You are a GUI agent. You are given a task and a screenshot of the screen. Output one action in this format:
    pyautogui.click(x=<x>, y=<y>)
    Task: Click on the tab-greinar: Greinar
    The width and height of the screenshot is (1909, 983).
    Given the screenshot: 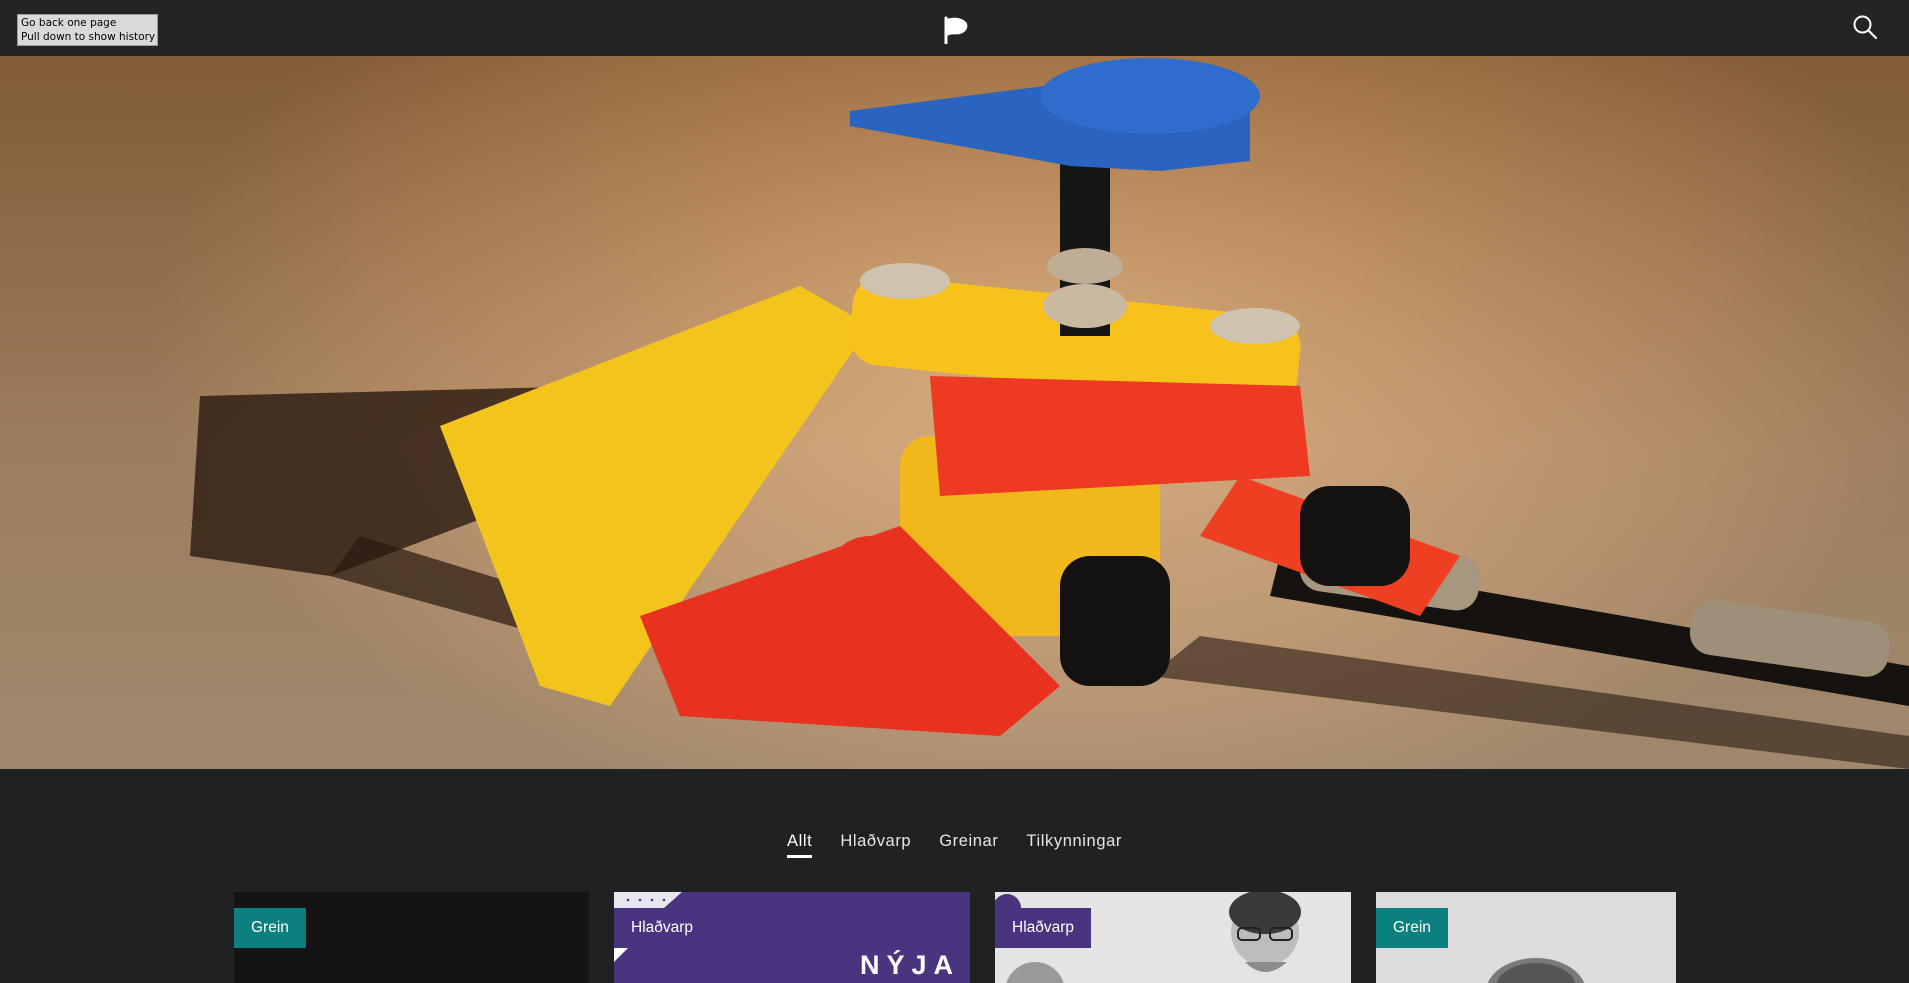 What is the action you would take?
    pyautogui.click(x=968, y=845)
    